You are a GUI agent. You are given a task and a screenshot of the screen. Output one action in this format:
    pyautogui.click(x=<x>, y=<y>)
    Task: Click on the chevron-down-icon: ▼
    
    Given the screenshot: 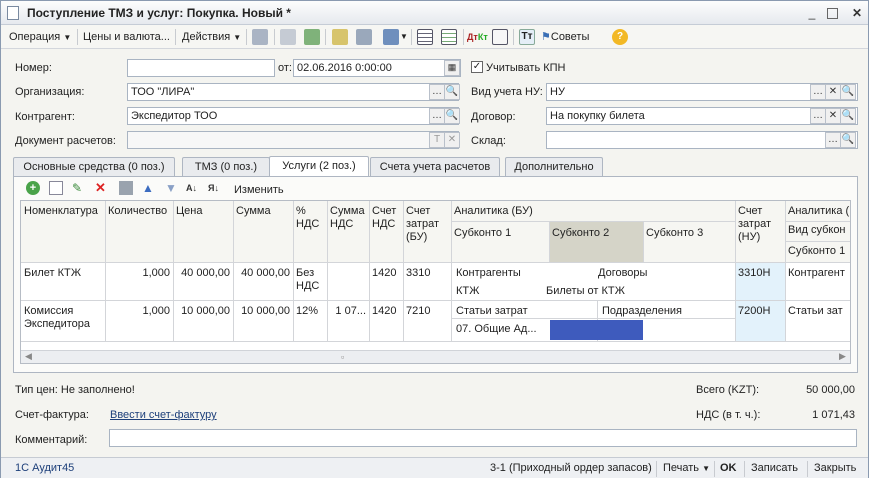 What is the action you would take?
    pyautogui.click(x=404, y=37)
    